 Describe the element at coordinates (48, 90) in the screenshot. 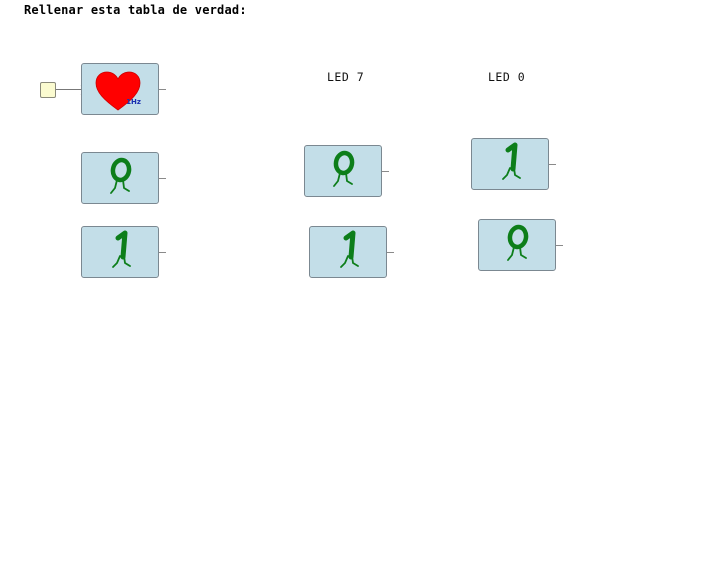

I see `clock-input-port` at that location.